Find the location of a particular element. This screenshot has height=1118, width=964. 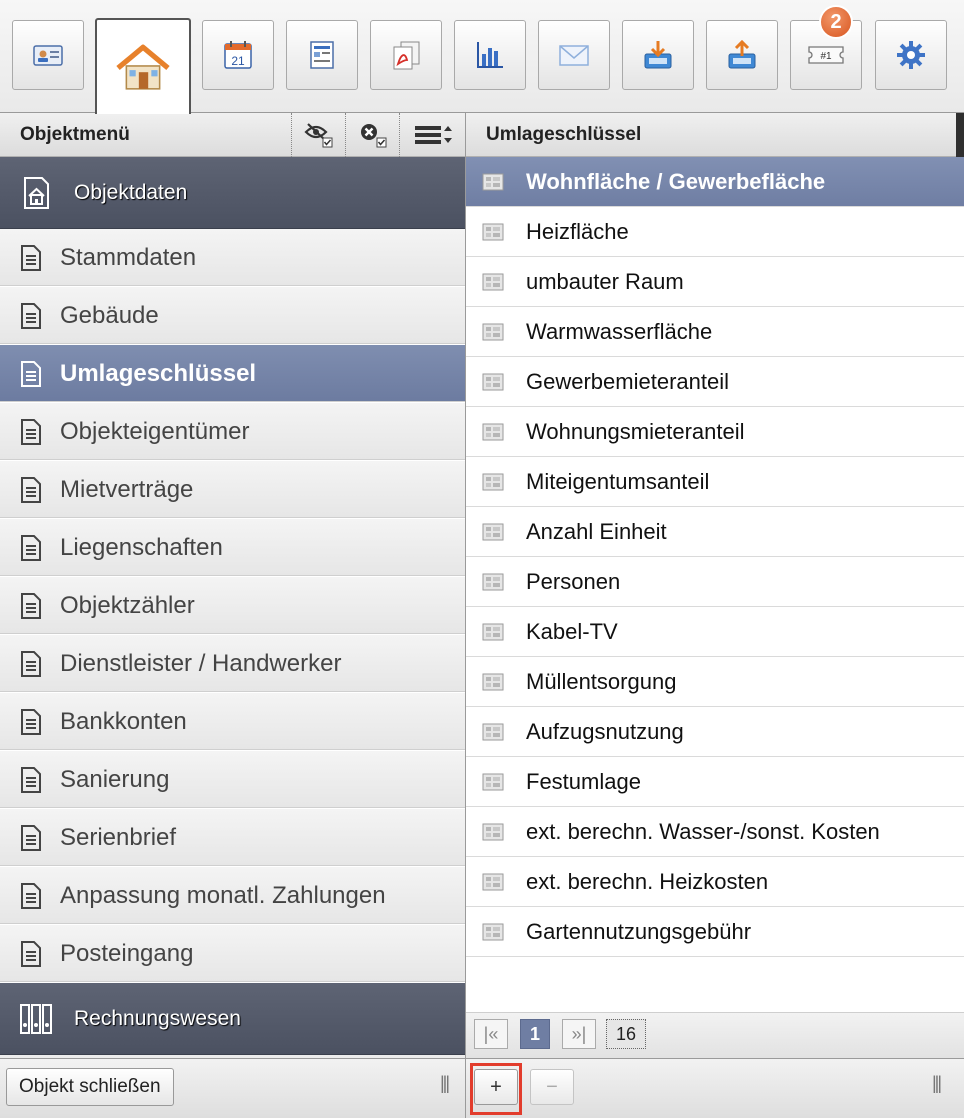

menu-item-label: Gebäude is located at coordinates (109, 315).